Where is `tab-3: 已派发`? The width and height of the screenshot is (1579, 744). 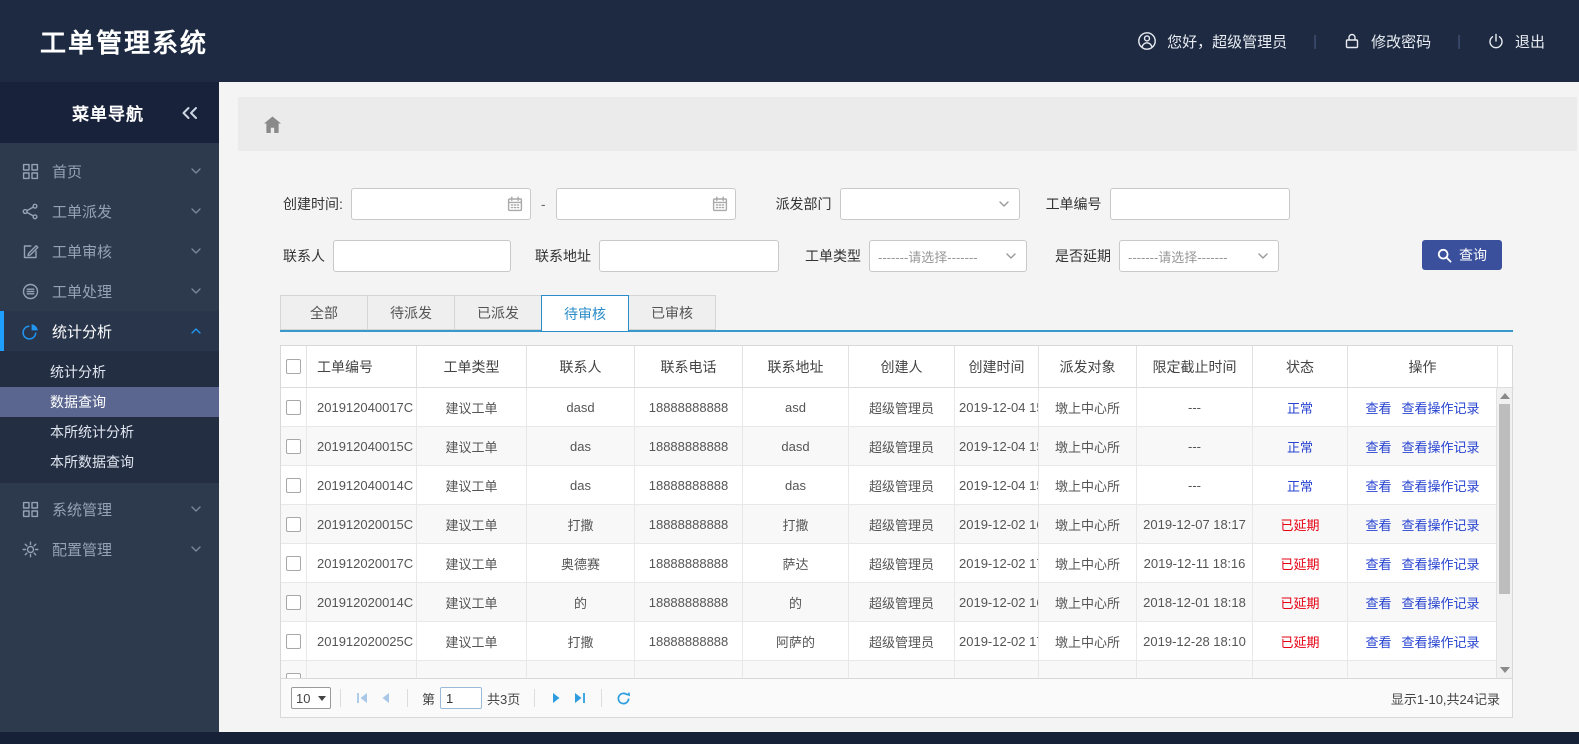
tab-3: 已派发 is located at coordinates (498, 312).